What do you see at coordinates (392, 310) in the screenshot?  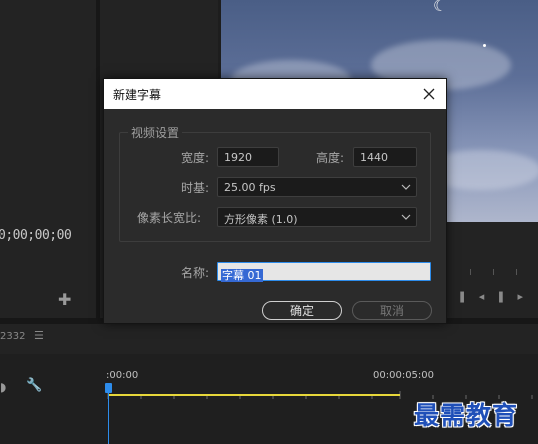 I see `cancel-button: 取消` at bounding box center [392, 310].